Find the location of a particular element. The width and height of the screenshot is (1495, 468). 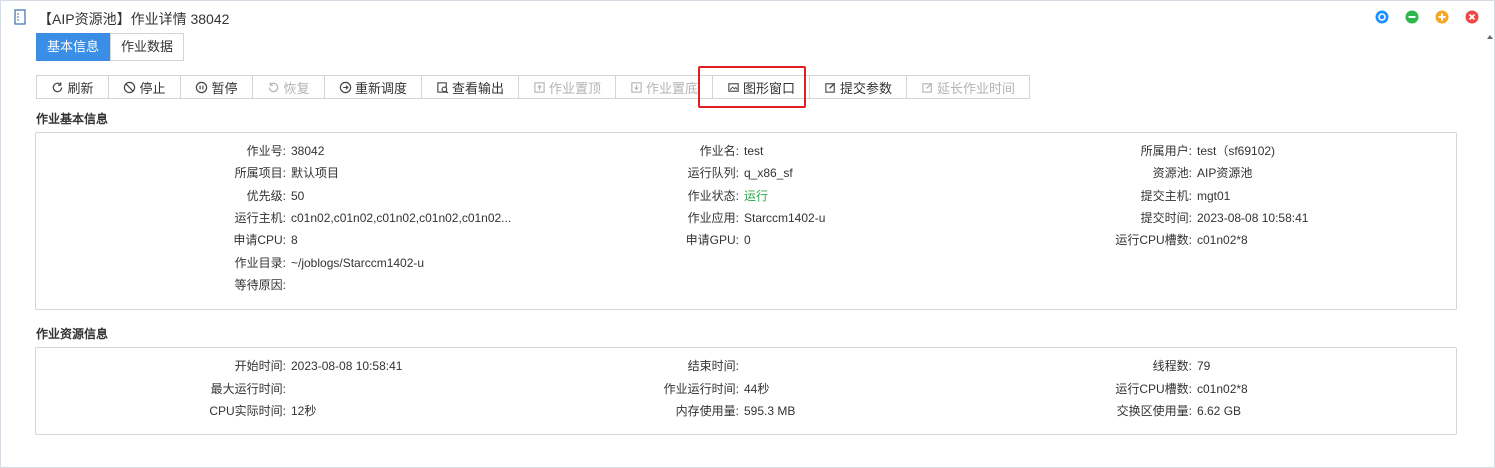

info-row: 作业号: 38042 作业名: test 所属用户: test（sf69102) is located at coordinates (746, 151).